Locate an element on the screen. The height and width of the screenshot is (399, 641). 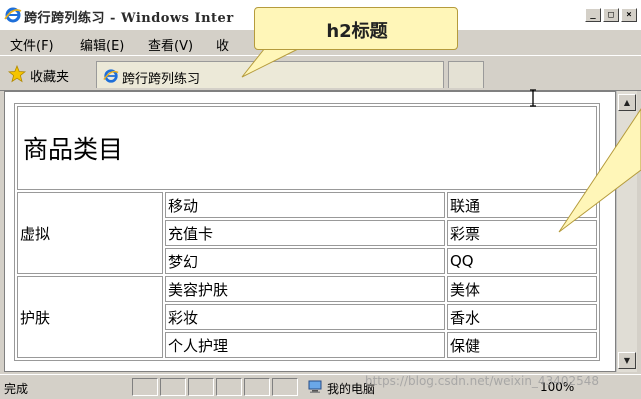
favorites-button: 收藏夹 is located at coordinates (49, 75).